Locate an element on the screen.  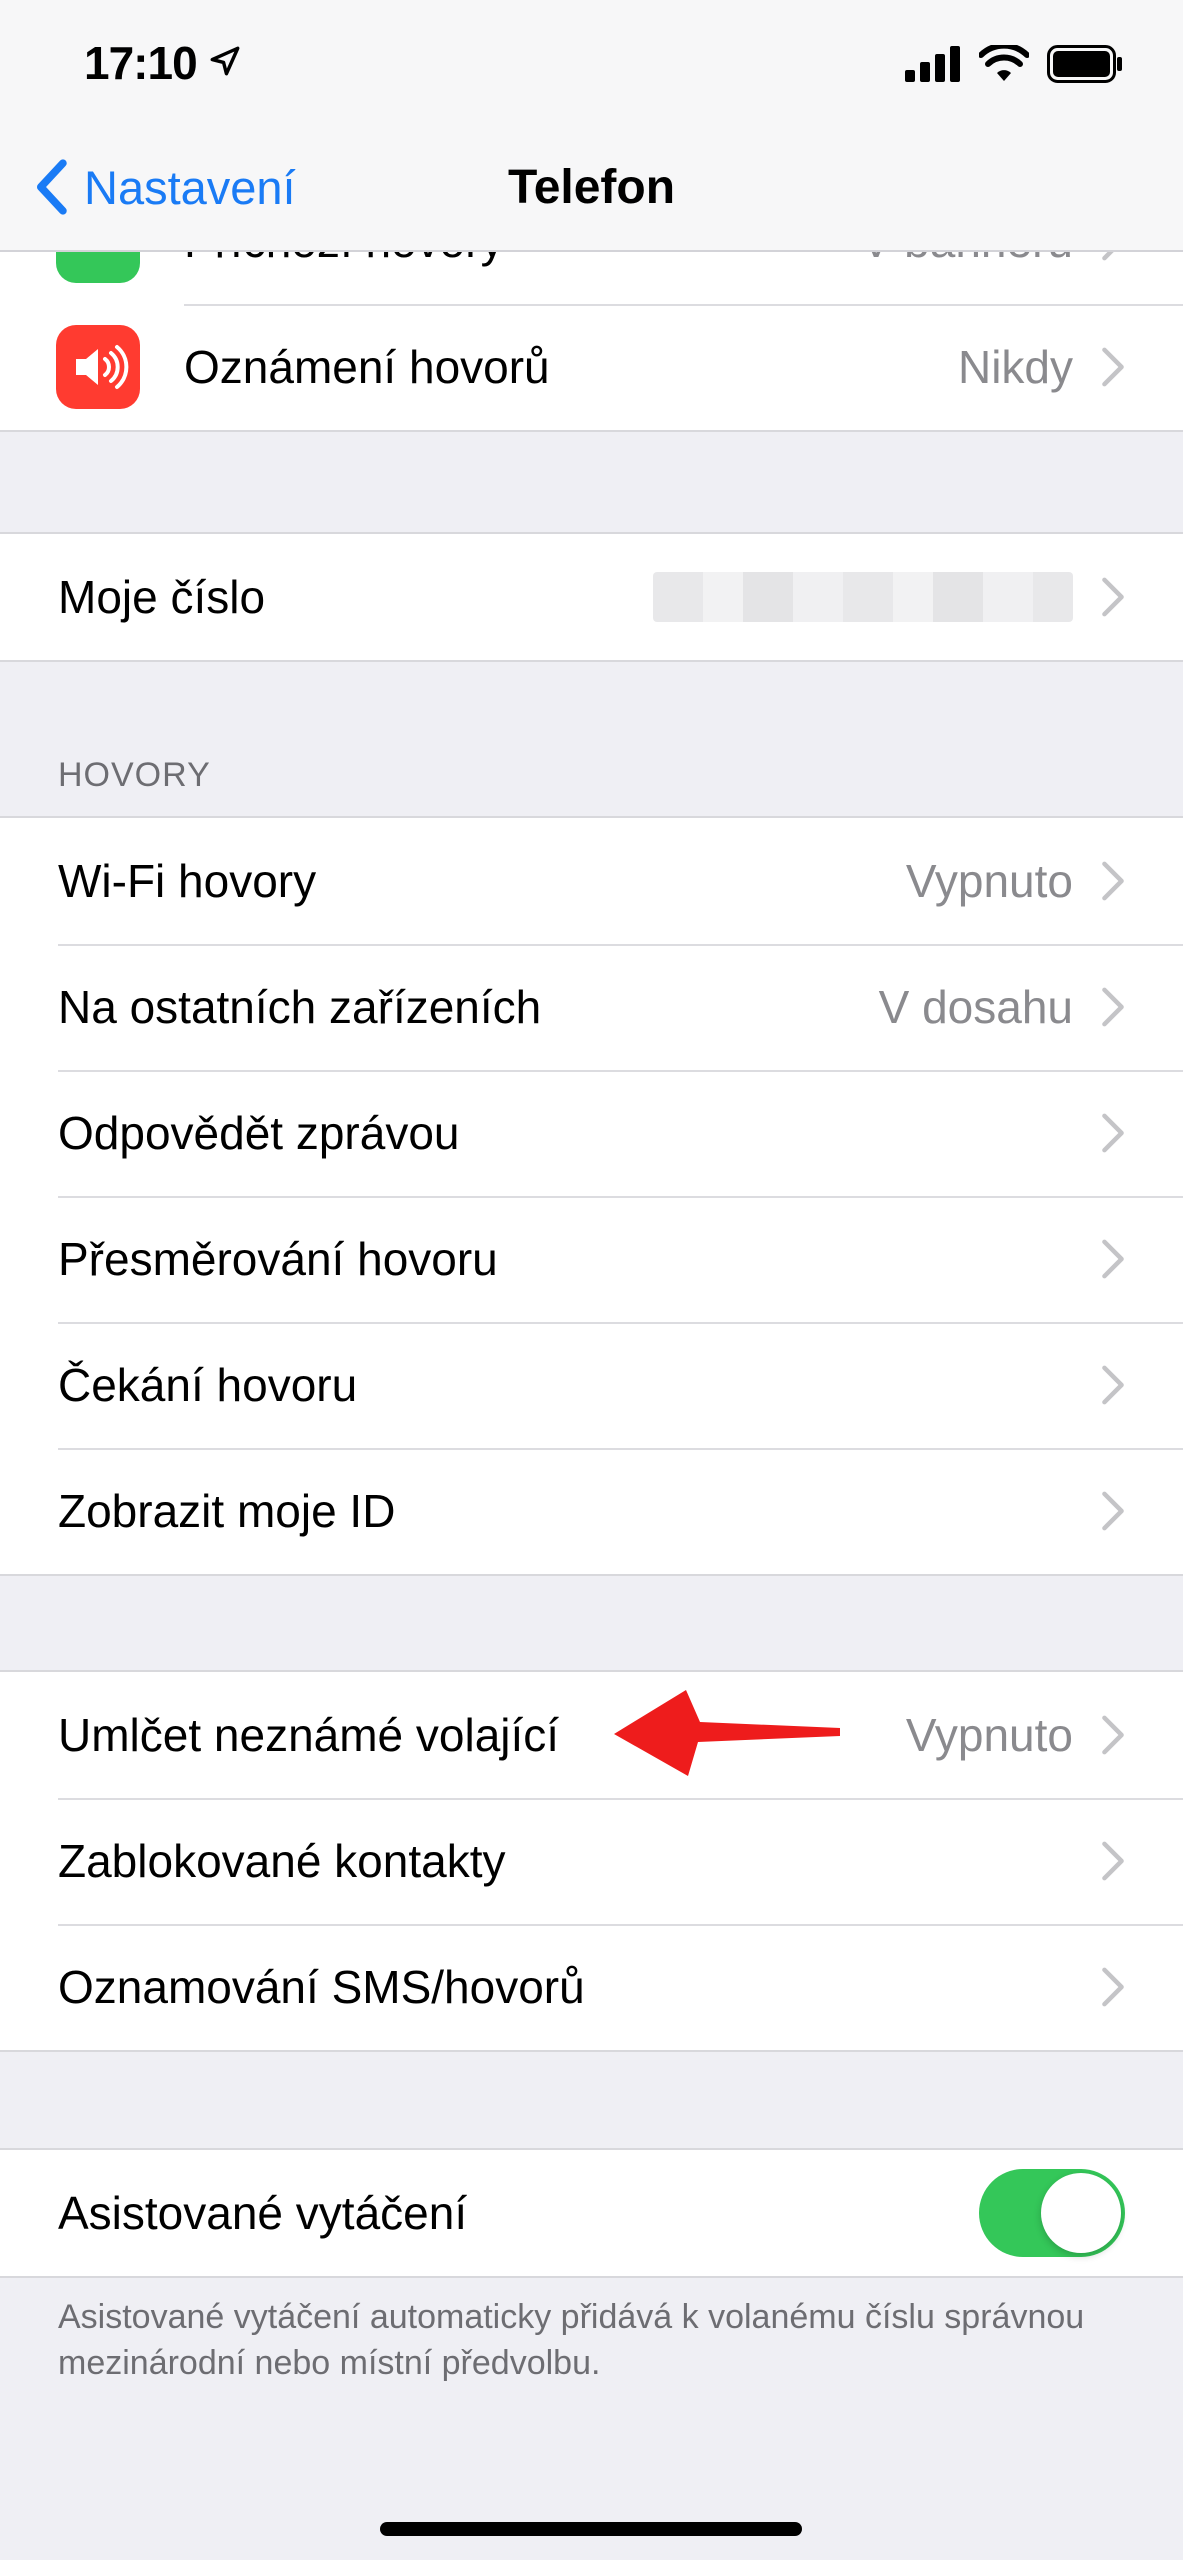
toggle-knob is located at coordinates (1081, 2213).